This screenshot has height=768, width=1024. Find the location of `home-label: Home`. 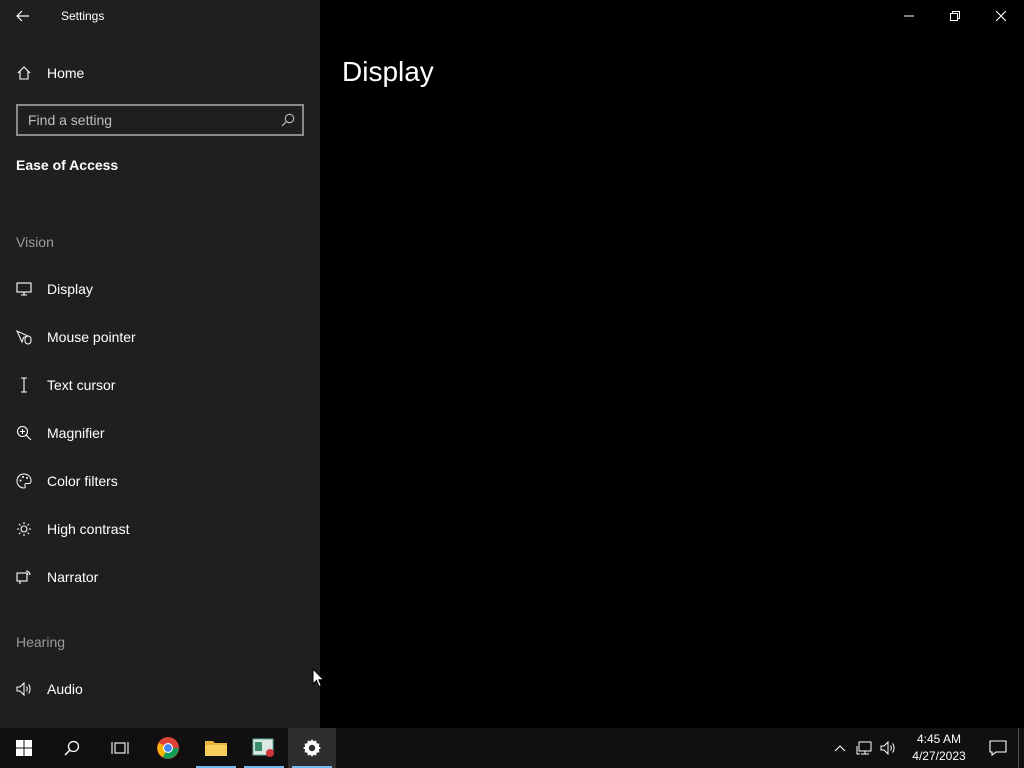

home-label: Home is located at coordinates (66, 73).